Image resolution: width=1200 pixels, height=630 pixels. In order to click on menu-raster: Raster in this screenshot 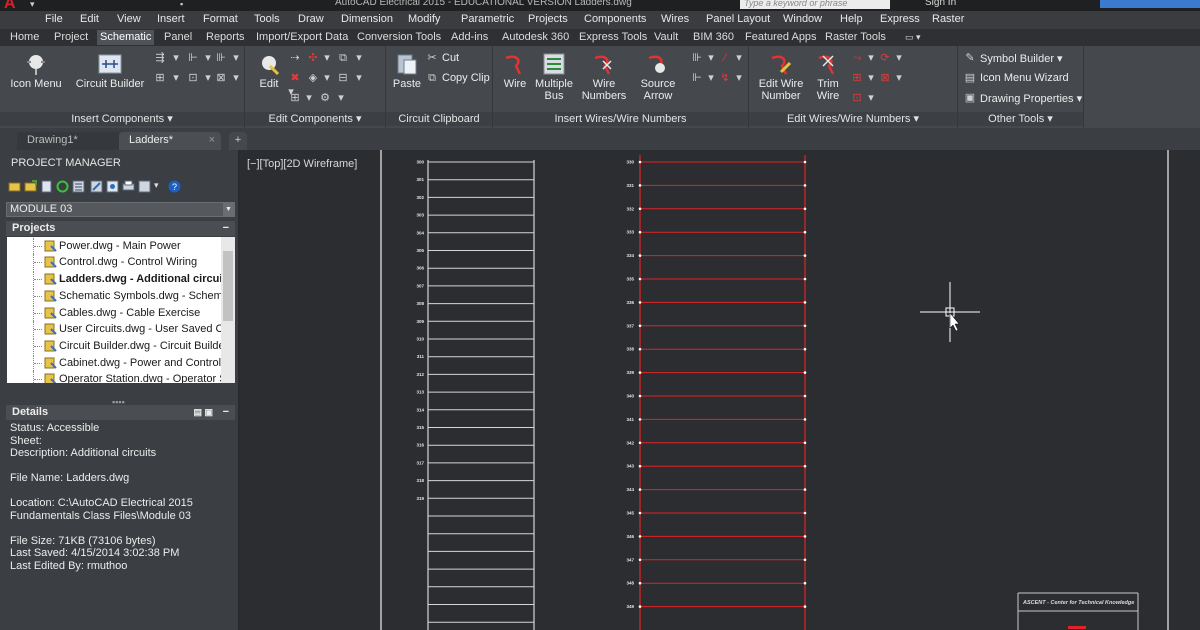, I will do `click(948, 19)`.